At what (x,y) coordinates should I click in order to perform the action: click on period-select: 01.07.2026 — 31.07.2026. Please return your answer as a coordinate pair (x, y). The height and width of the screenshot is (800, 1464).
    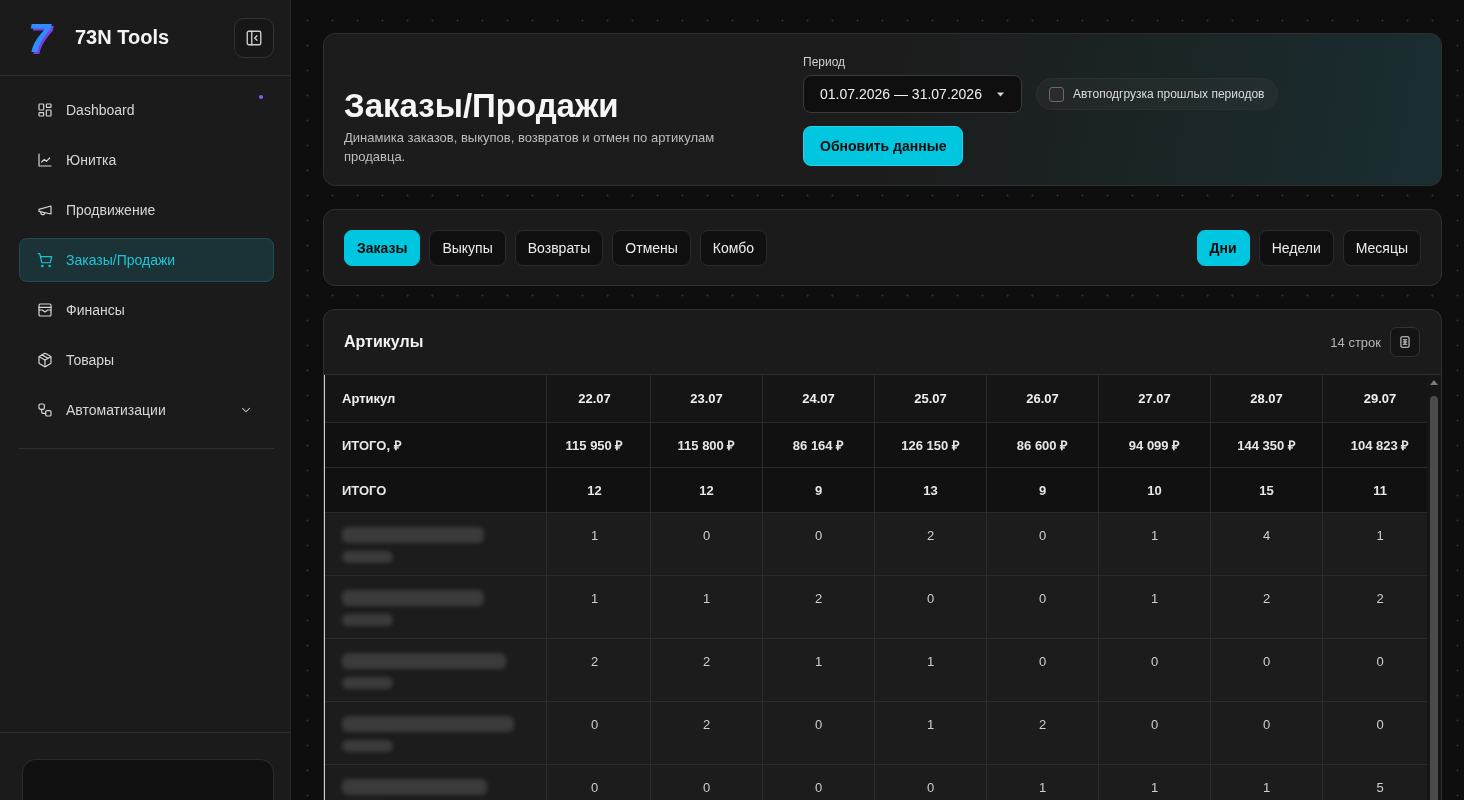
    Looking at the image, I should click on (912, 94).